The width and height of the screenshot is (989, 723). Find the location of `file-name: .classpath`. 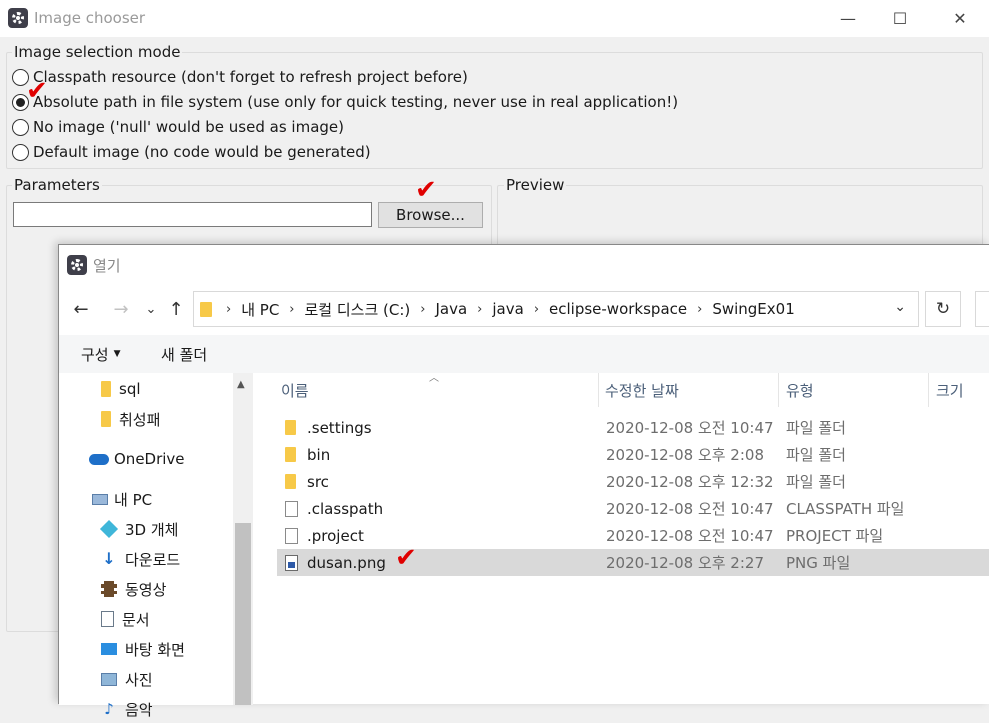

file-name: .classpath is located at coordinates (345, 508).